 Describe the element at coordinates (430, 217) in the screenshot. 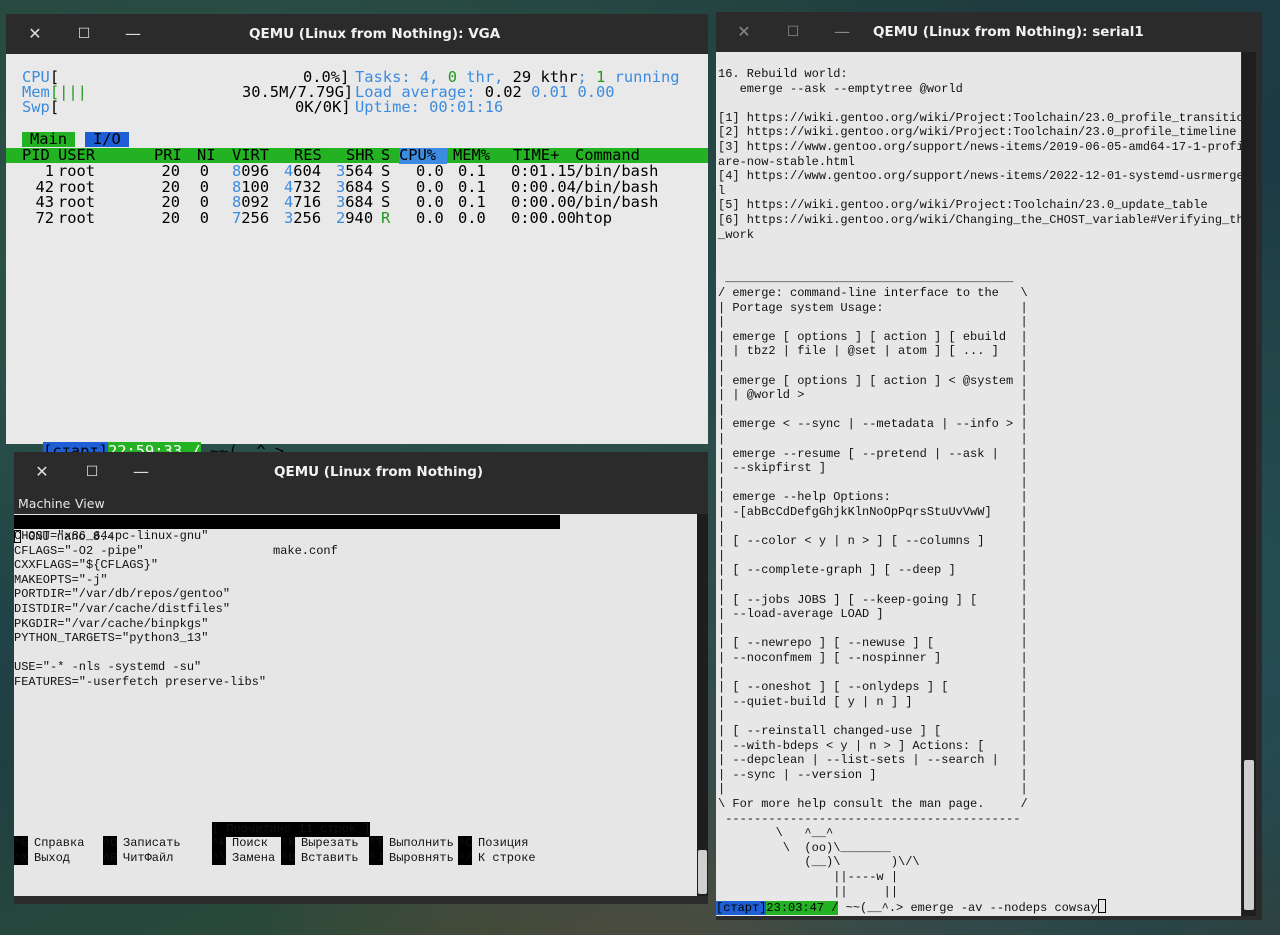

I see `cell-cpu: 0.0` at that location.